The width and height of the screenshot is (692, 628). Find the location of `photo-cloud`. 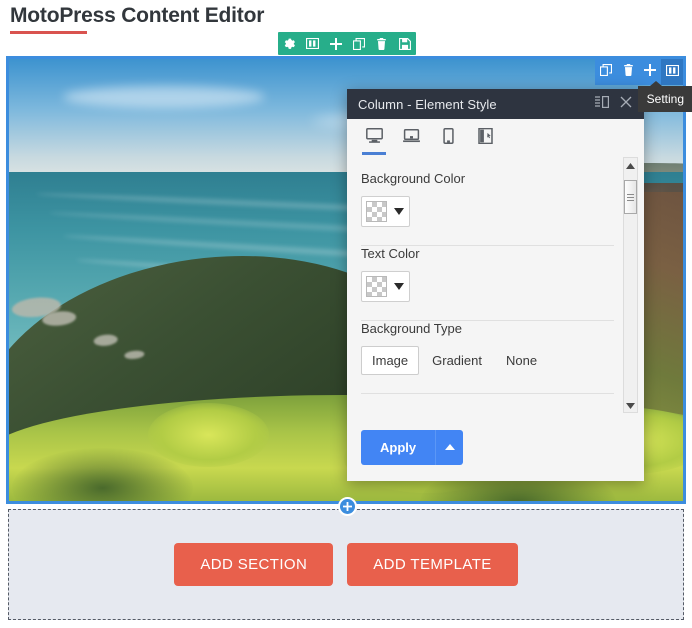

photo-cloud is located at coordinates (164, 96).